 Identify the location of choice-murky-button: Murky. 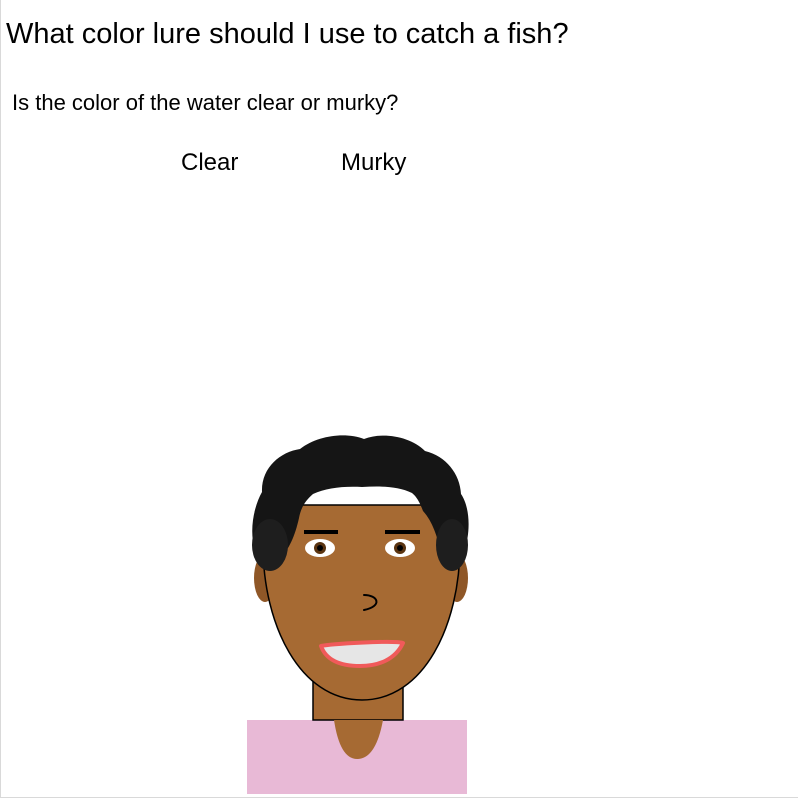
(373, 163).